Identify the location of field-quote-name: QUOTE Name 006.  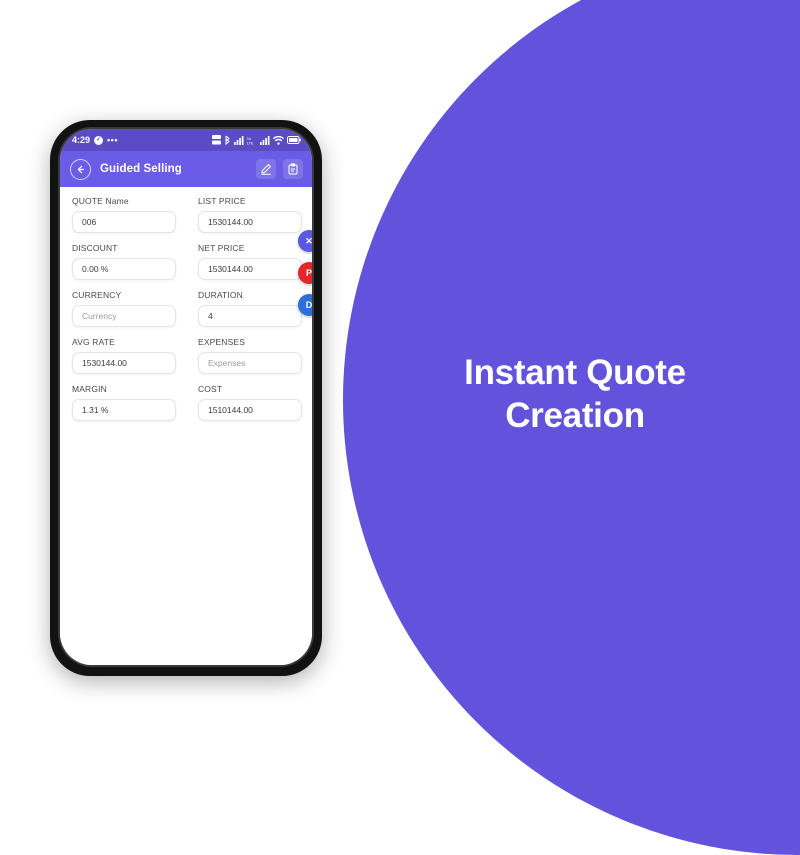
(123, 214).